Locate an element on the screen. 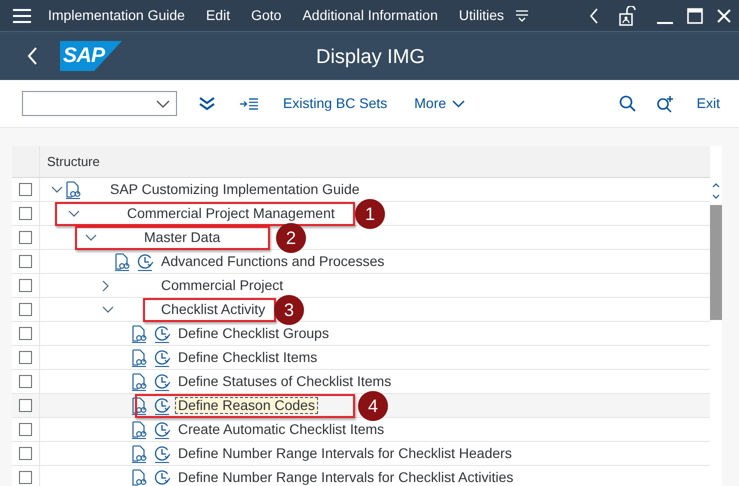 This screenshot has height=486, width=739. column-header: Structure is located at coordinates (73, 161).